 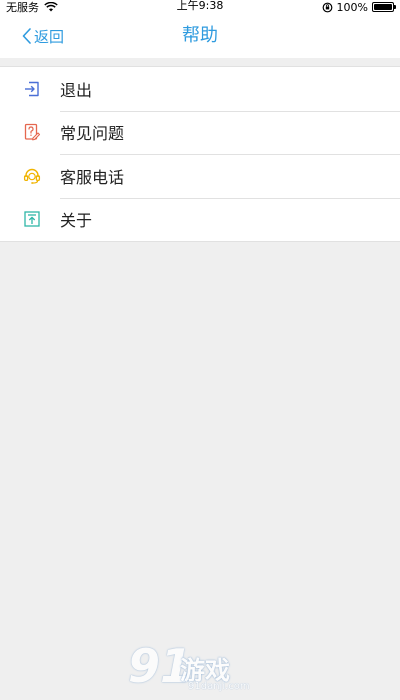 I want to click on back-button: 返回, so click(x=43, y=36).